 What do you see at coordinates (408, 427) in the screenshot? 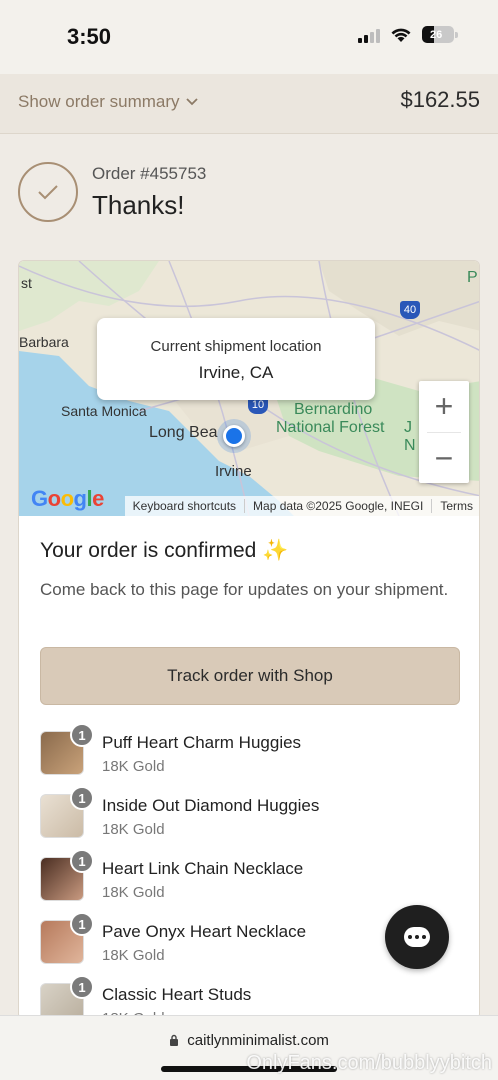
I see `map-label-j: J` at bounding box center [408, 427].